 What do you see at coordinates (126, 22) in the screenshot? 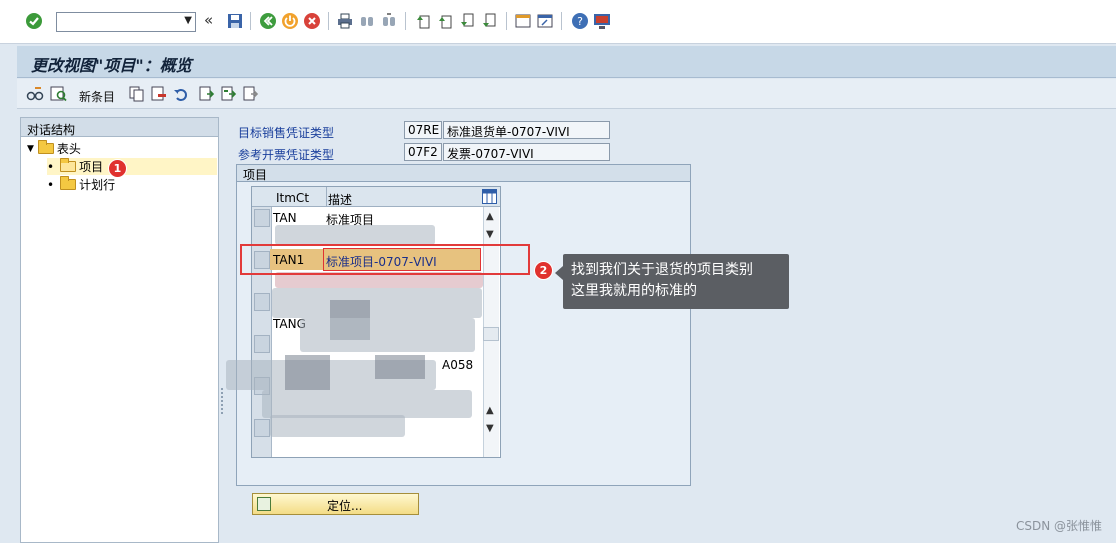
I see `command-field: ▼` at bounding box center [126, 22].